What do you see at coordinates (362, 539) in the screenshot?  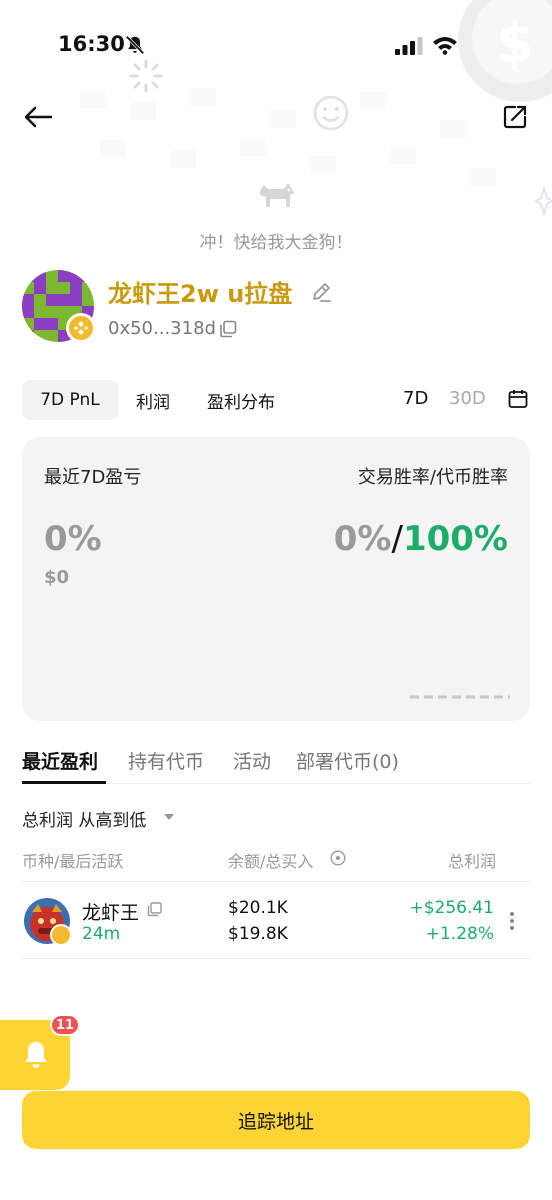 I see `trade-winrate: 0%` at bounding box center [362, 539].